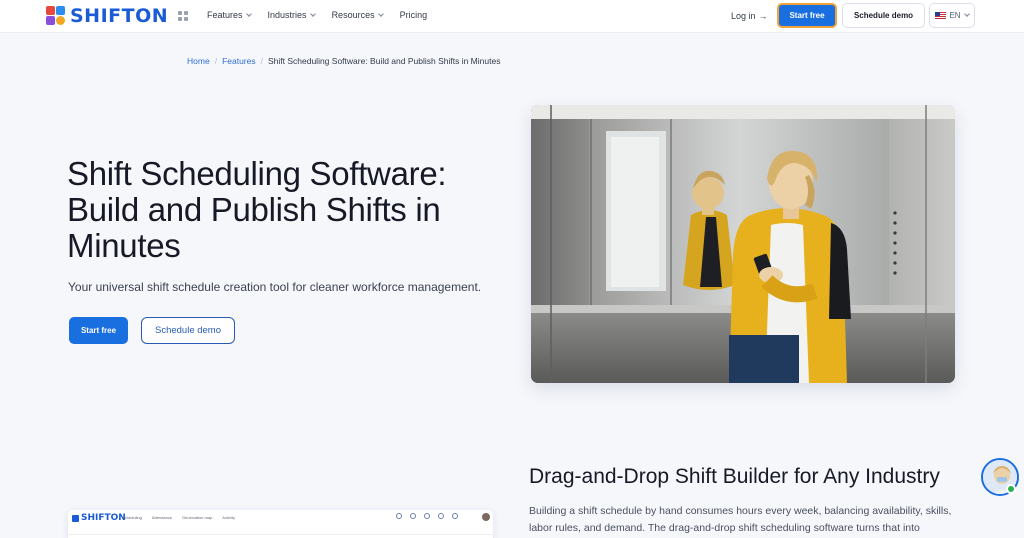  I want to click on nav-item-label: Pricing, so click(413, 15).